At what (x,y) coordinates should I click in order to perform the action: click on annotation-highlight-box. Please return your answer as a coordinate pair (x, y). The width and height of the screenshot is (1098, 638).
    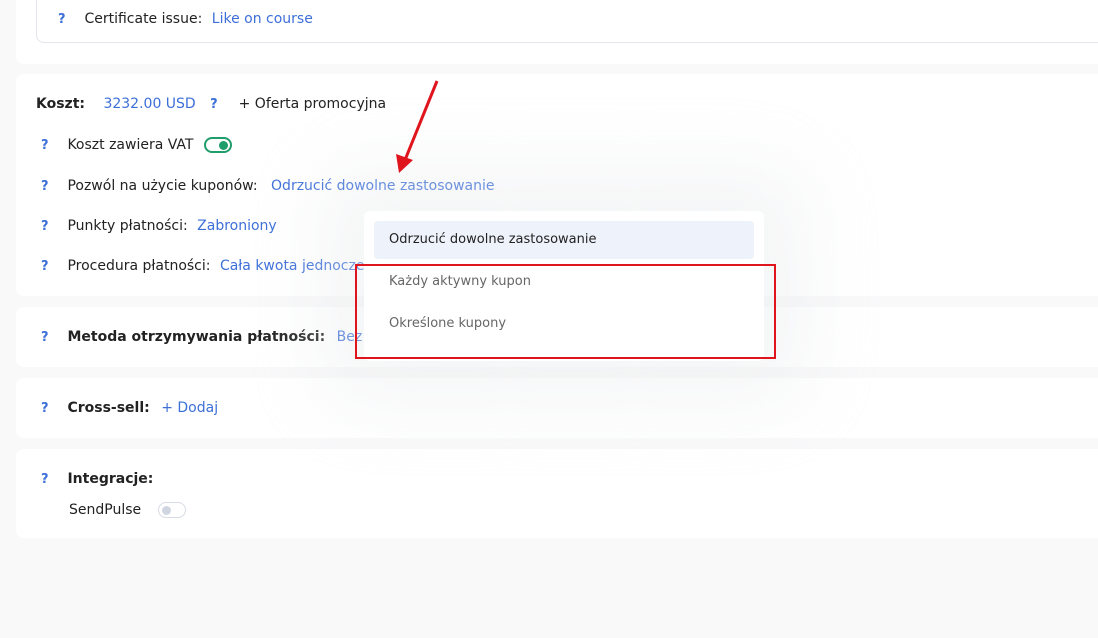
    Looking at the image, I should click on (565, 311).